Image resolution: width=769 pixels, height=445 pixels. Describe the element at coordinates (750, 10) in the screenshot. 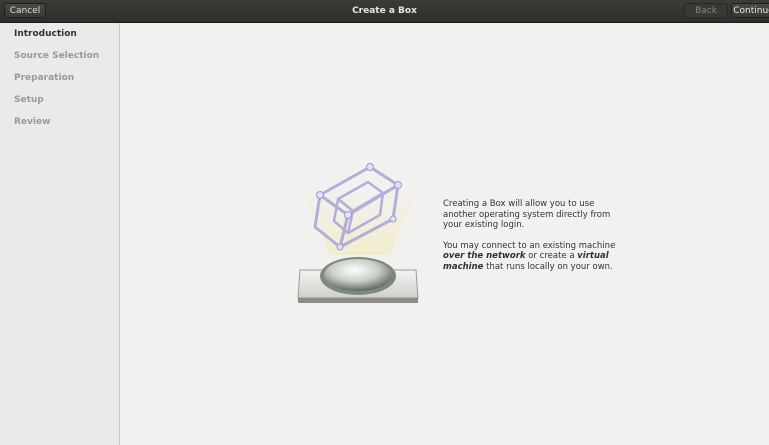

I see `continue-button: Continue` at that location.